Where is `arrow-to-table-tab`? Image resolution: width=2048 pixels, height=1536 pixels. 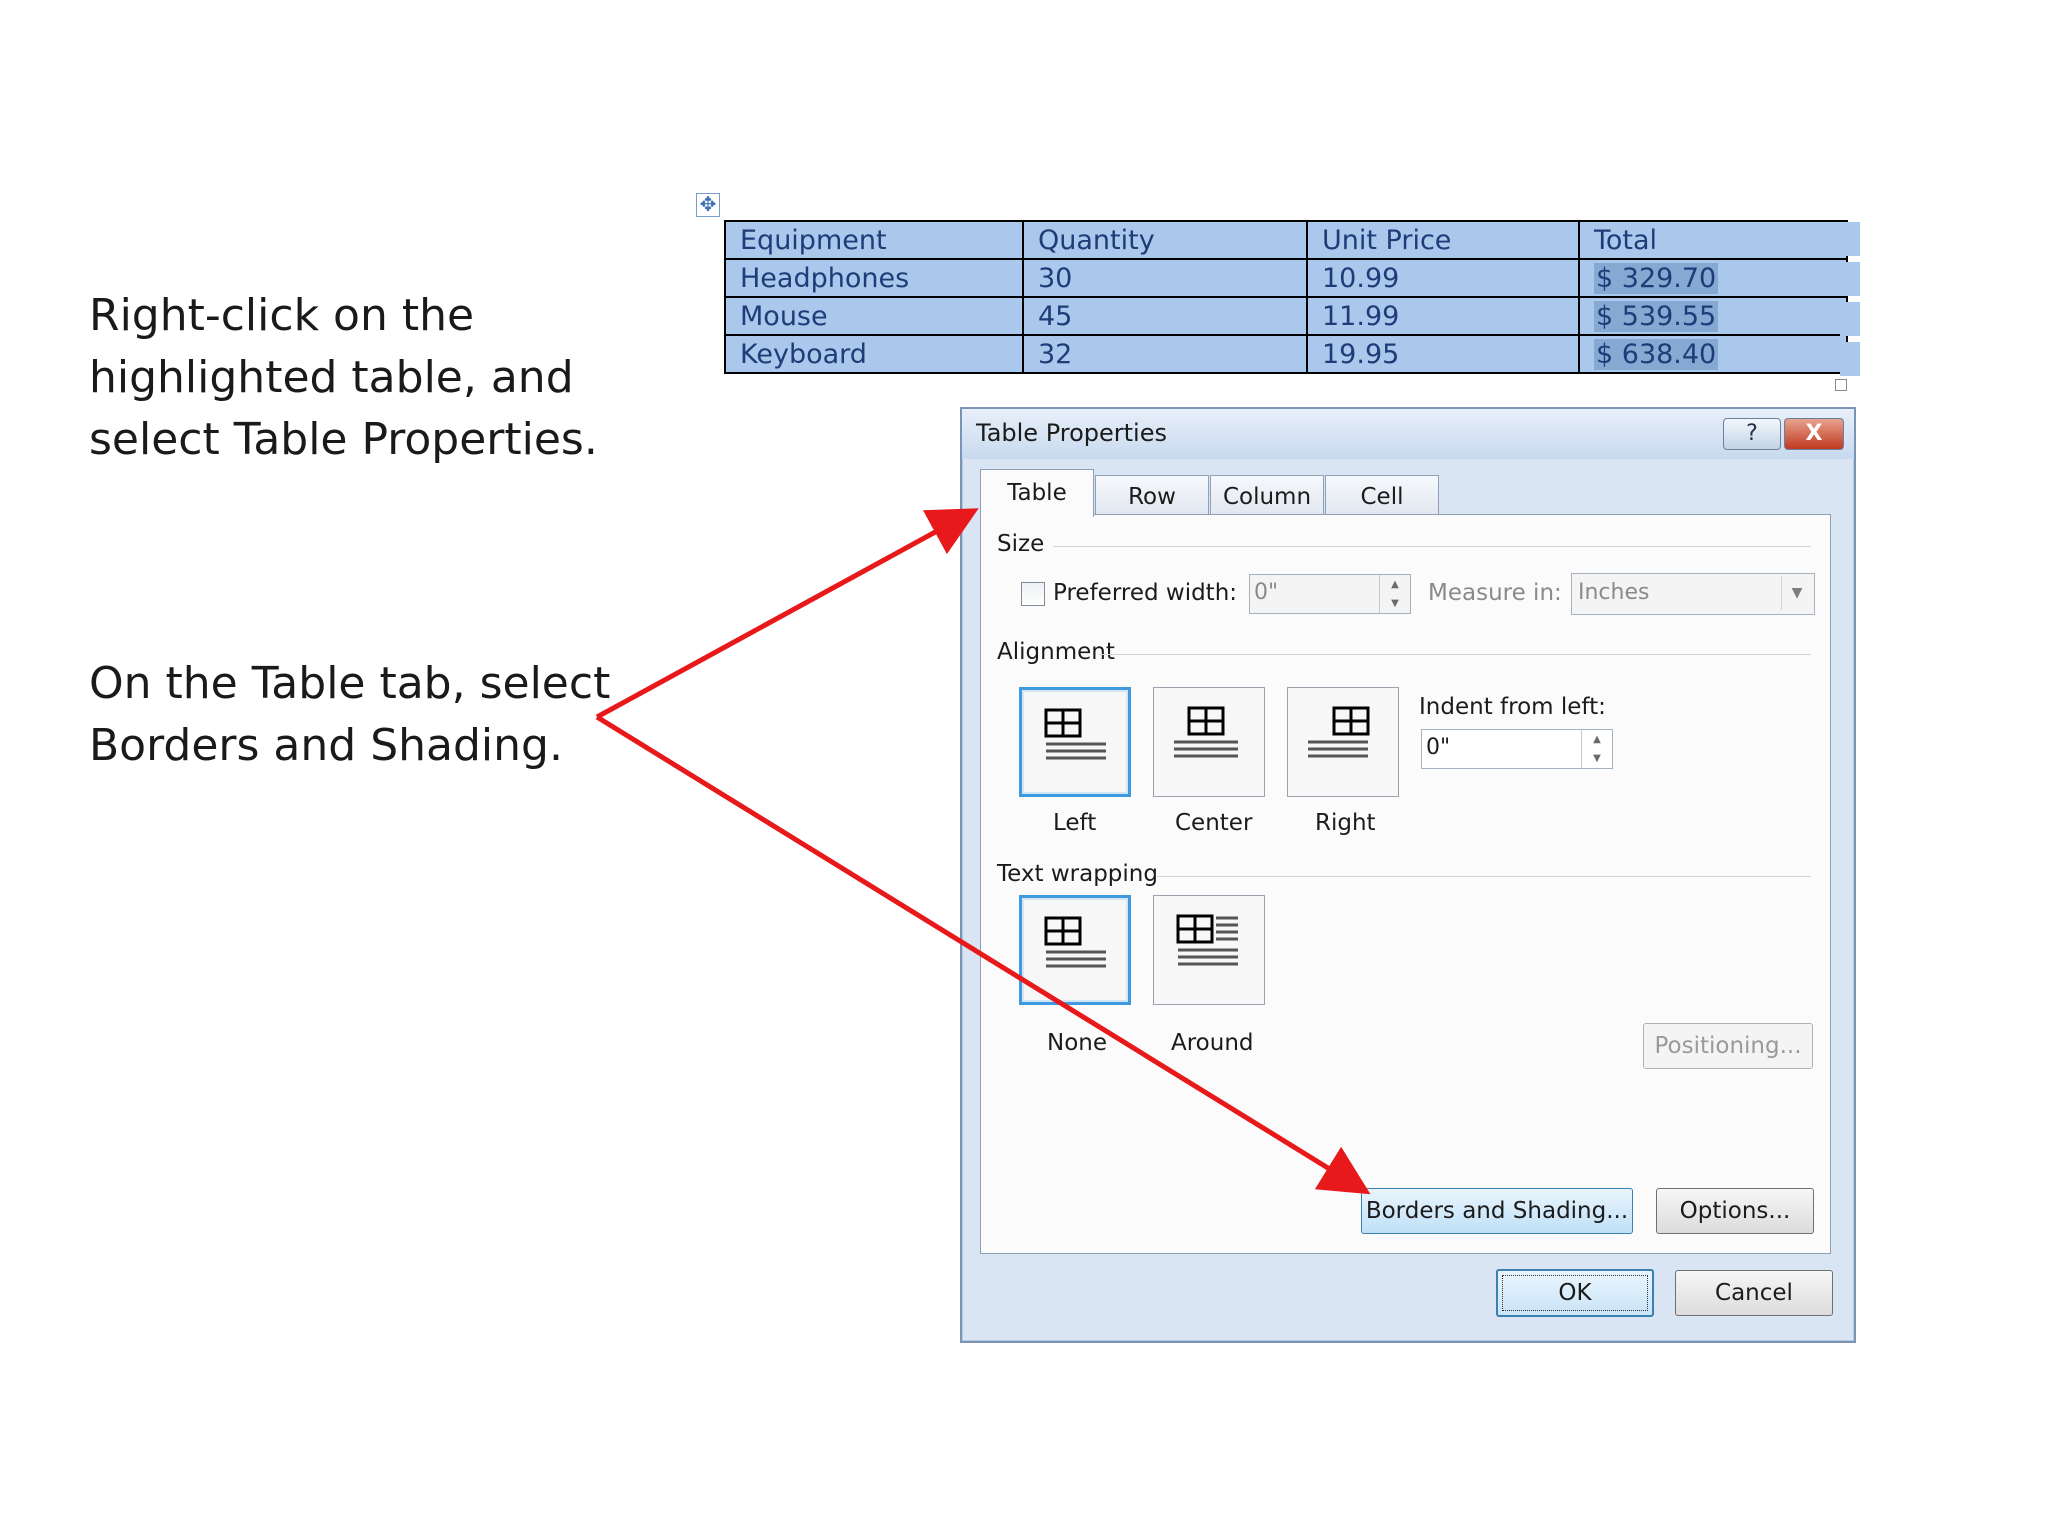
arrow-to-table-tab is located at coordinates (787, 614).